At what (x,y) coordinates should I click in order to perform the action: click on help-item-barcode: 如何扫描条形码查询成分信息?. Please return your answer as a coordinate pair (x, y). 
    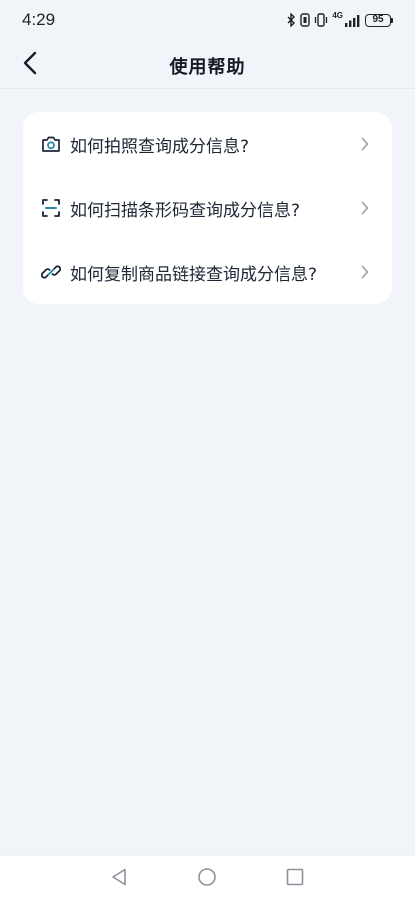
    Looking at the image, I should click on (207, 208).